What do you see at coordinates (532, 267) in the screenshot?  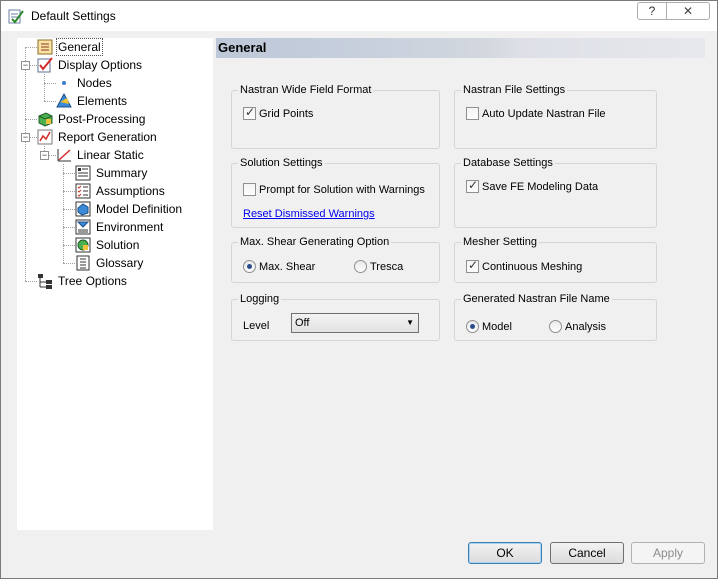 I see `continuous-meshing-label: Continuous Meshing` at bounding box center [532, 267].